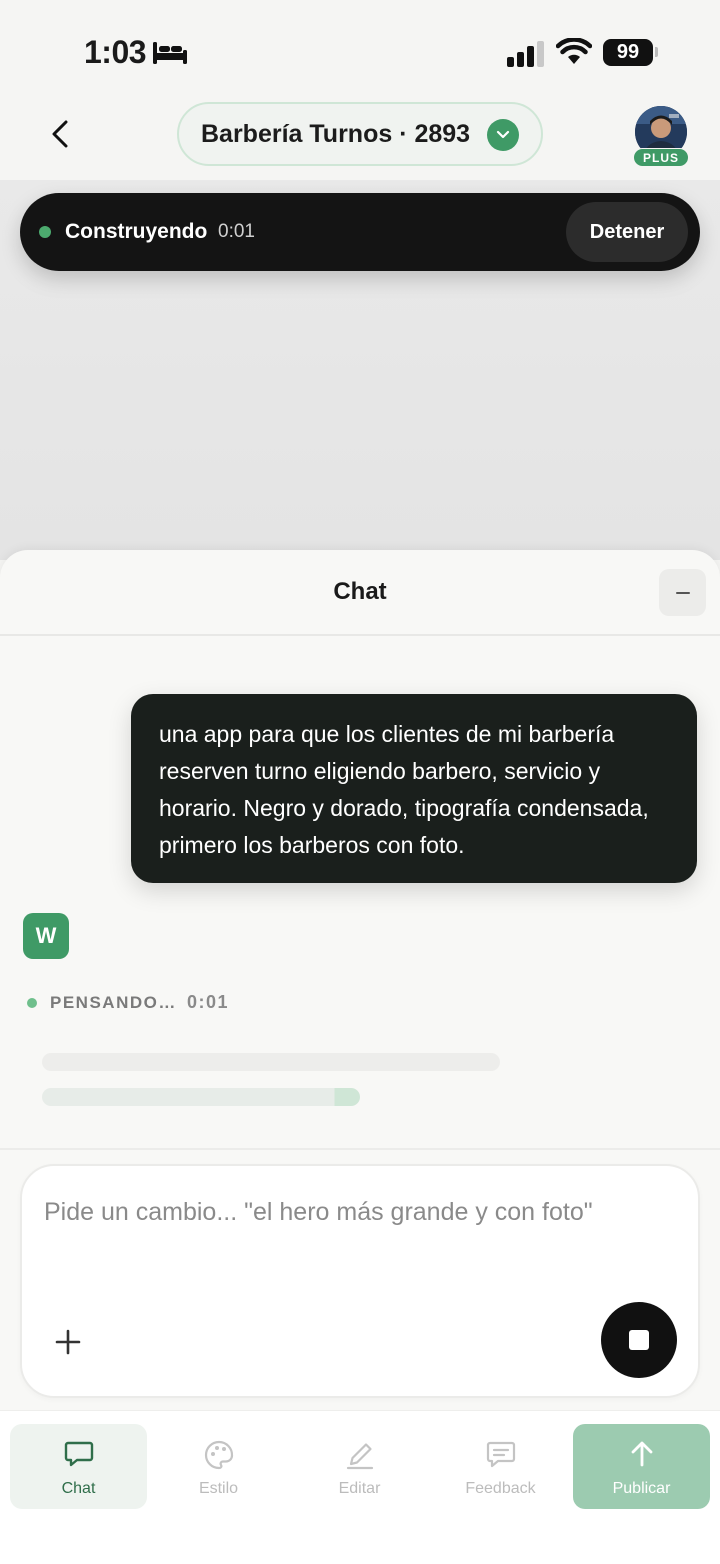 Image resolution: width=720 pixels, height=1564 pixels. I want to click on project-selector: Barbería Turnos · 2893, so click(360, 134).